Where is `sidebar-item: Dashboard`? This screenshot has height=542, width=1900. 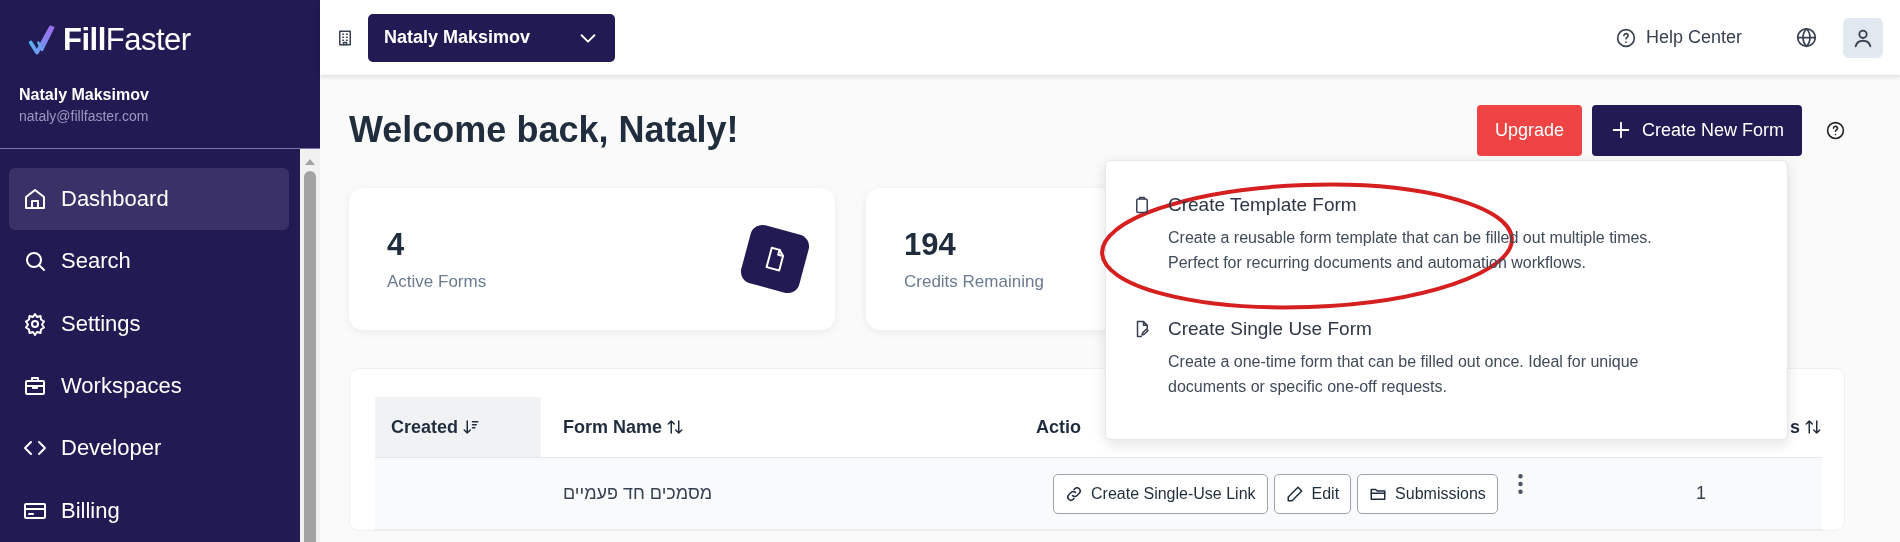
sidebar-item: Dashboard is located at coordinates (149, 199).